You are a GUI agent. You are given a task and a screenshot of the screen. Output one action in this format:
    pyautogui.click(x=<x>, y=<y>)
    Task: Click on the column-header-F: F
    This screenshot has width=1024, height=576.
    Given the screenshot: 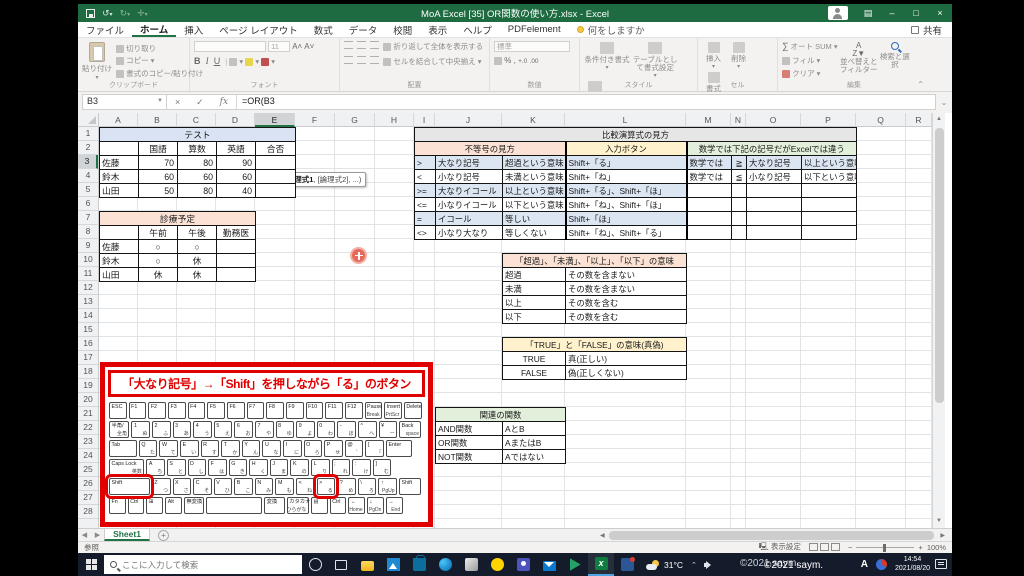 What is the action you would take?
    pyautogui.click(x=315, y=120)
    